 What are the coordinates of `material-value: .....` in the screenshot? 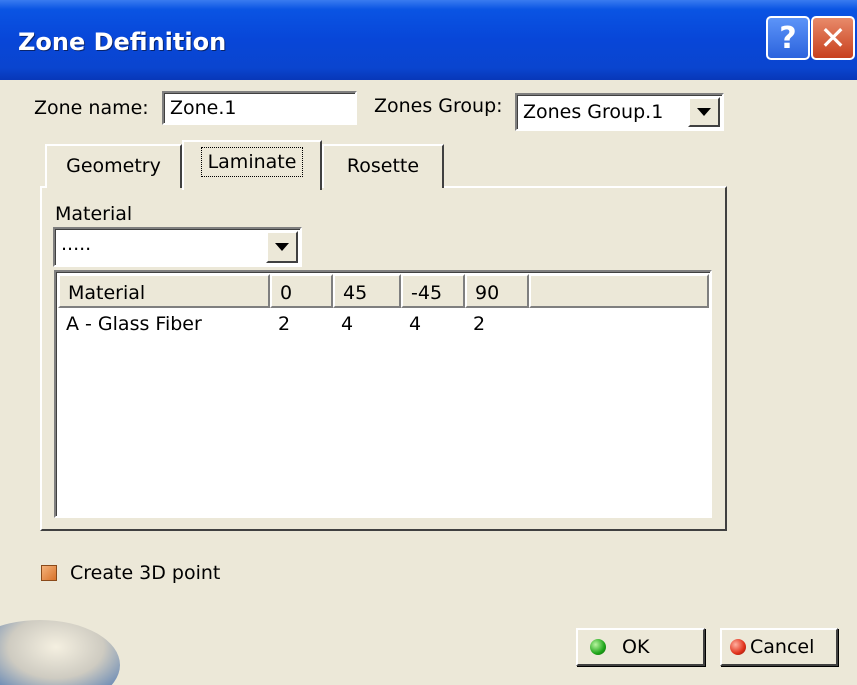 It's located at (76, 244).